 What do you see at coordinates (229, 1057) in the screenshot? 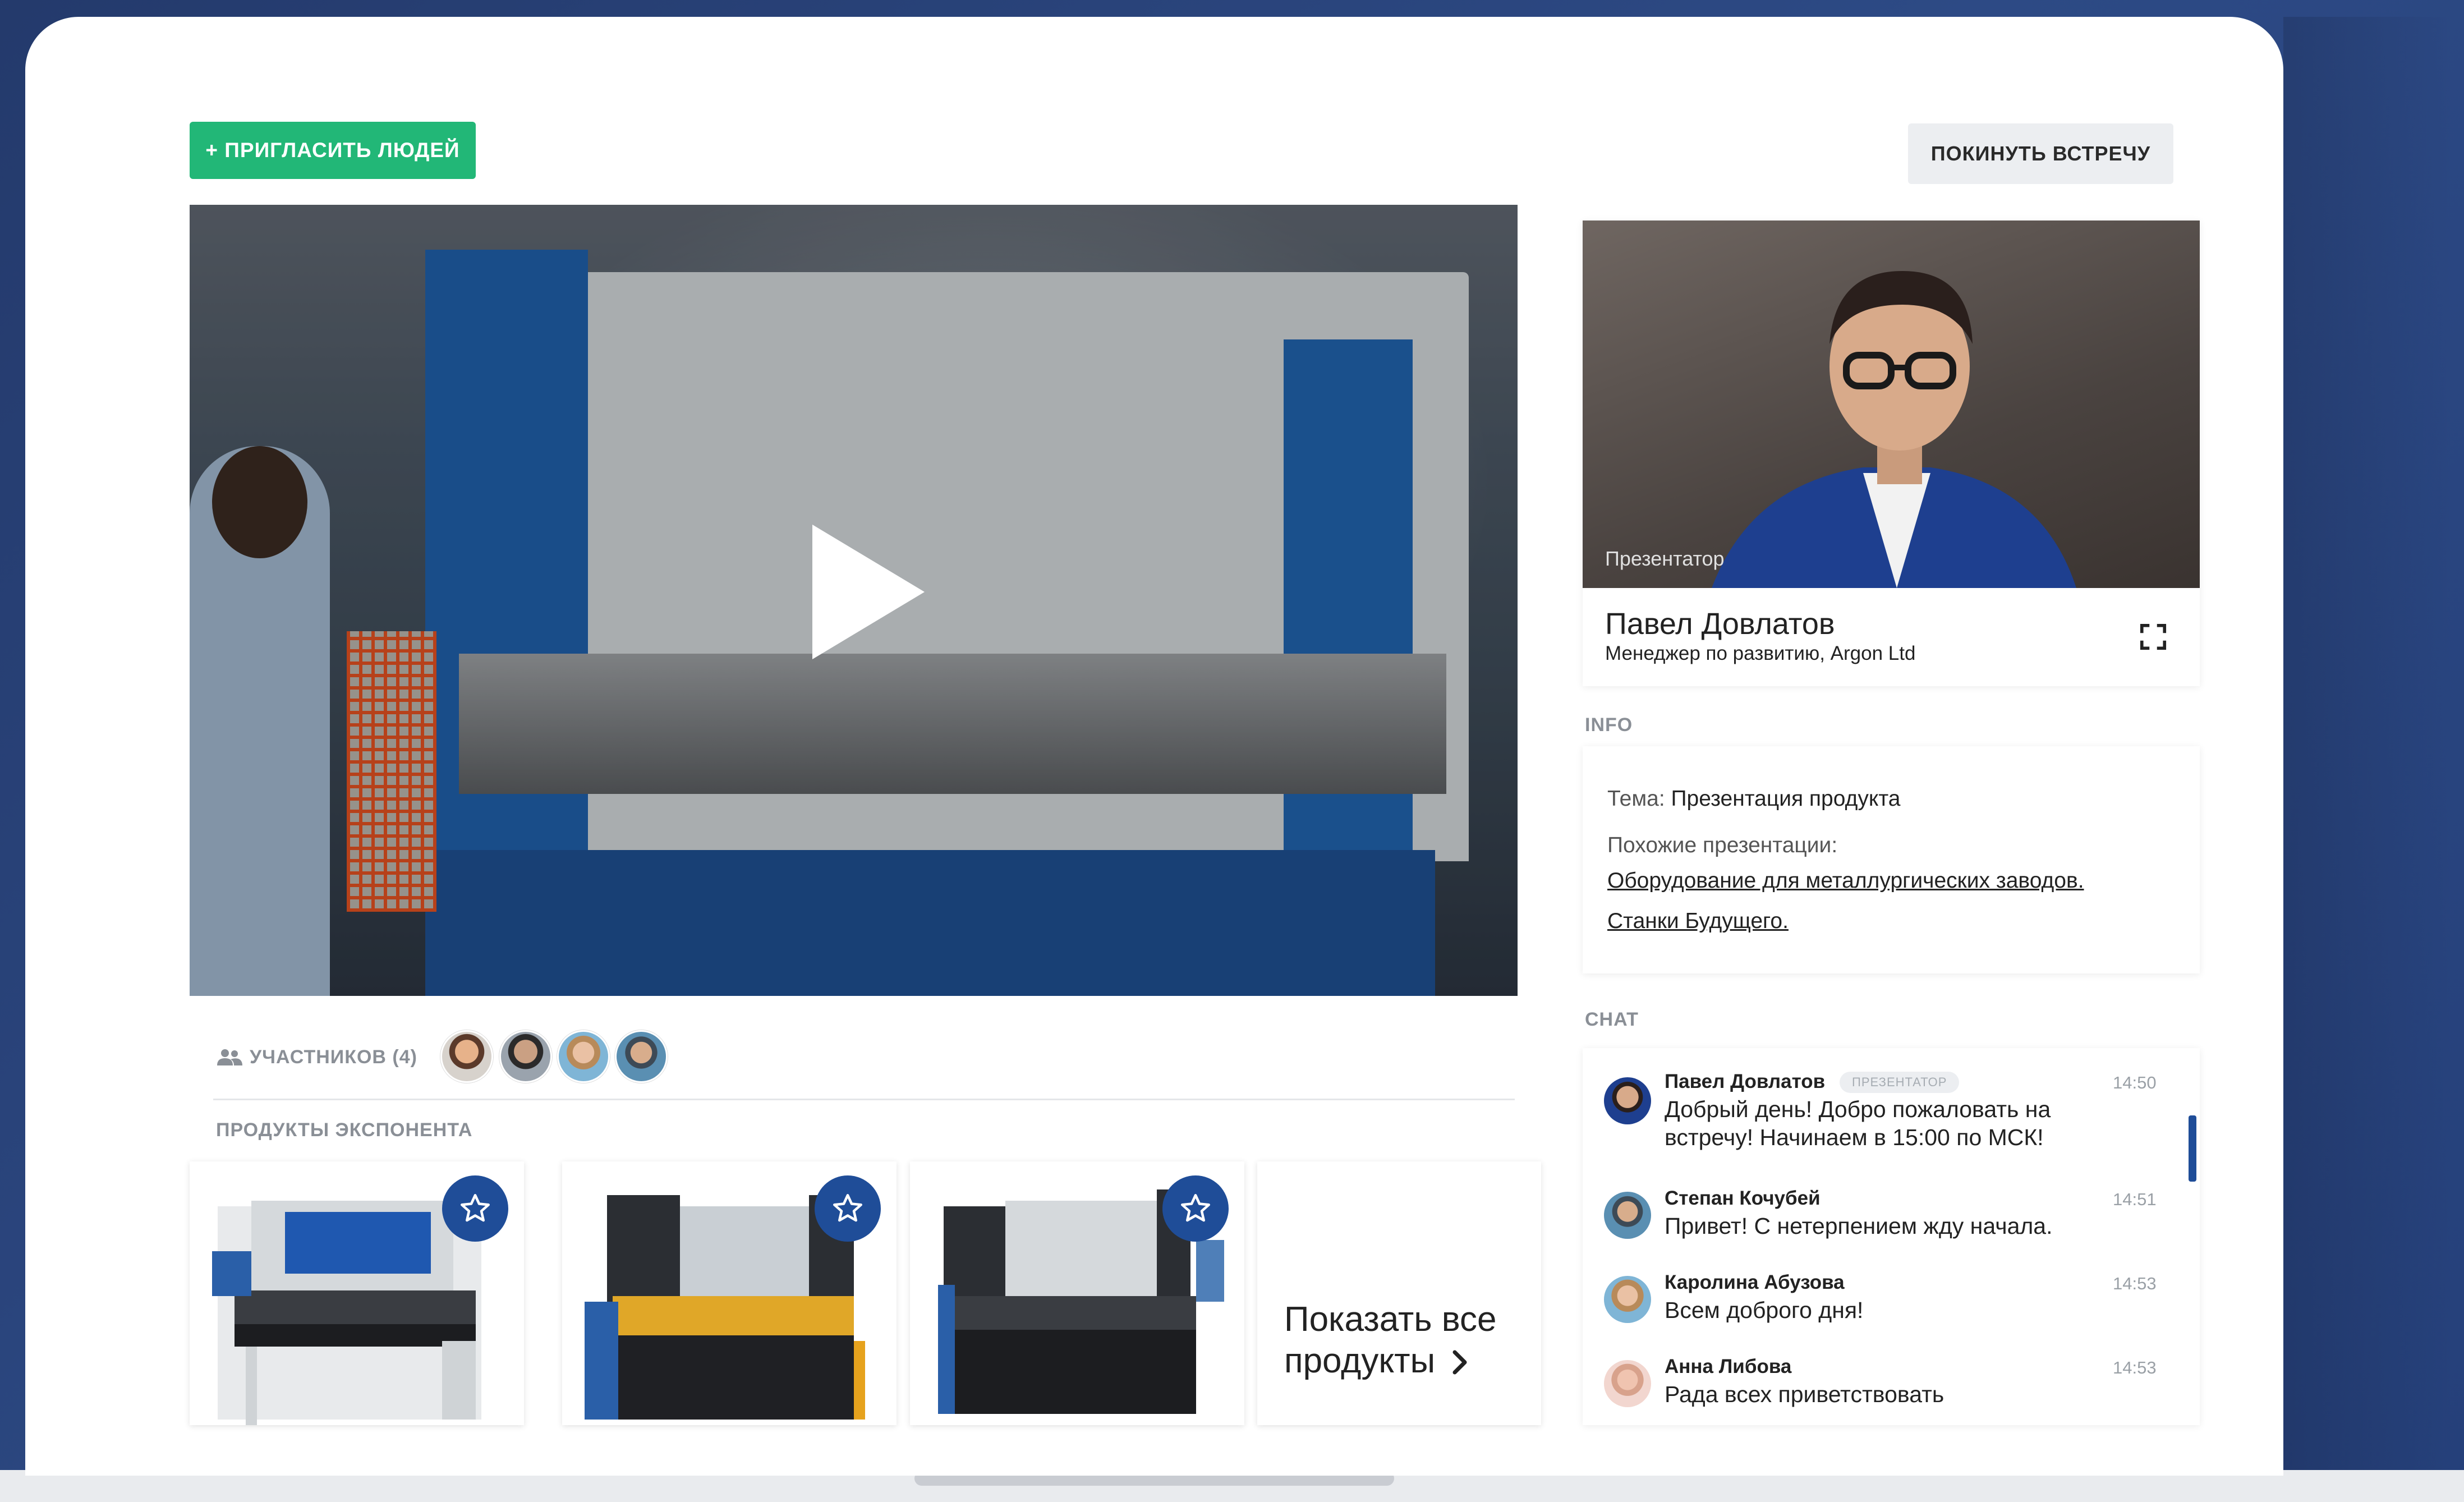
I see `people-icon` at bounding box center [229, 1057].